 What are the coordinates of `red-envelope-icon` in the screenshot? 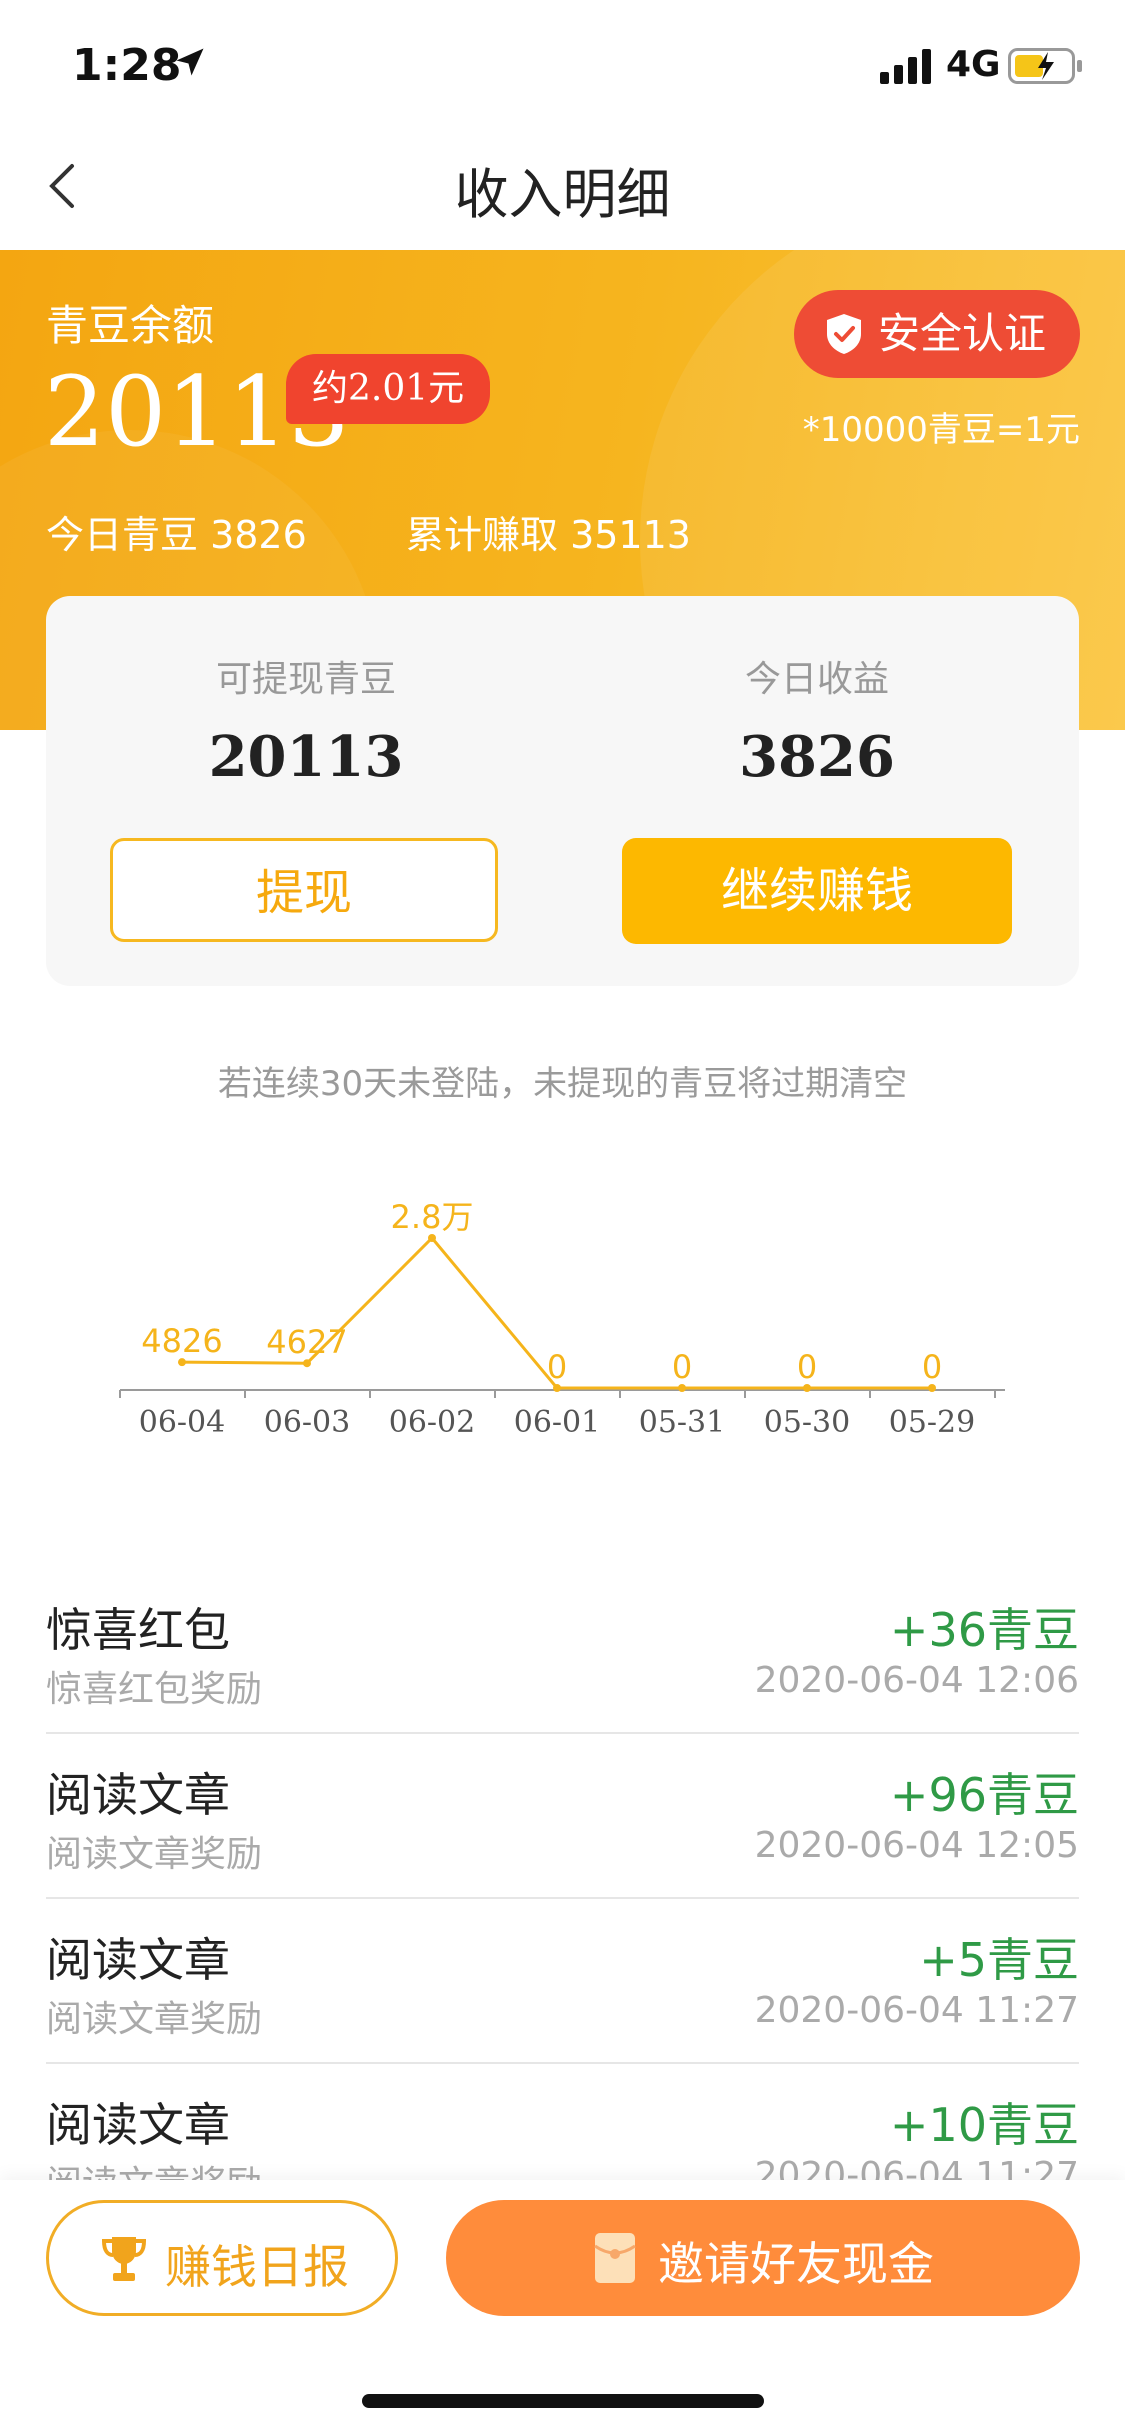 It's located at (615, 2258).